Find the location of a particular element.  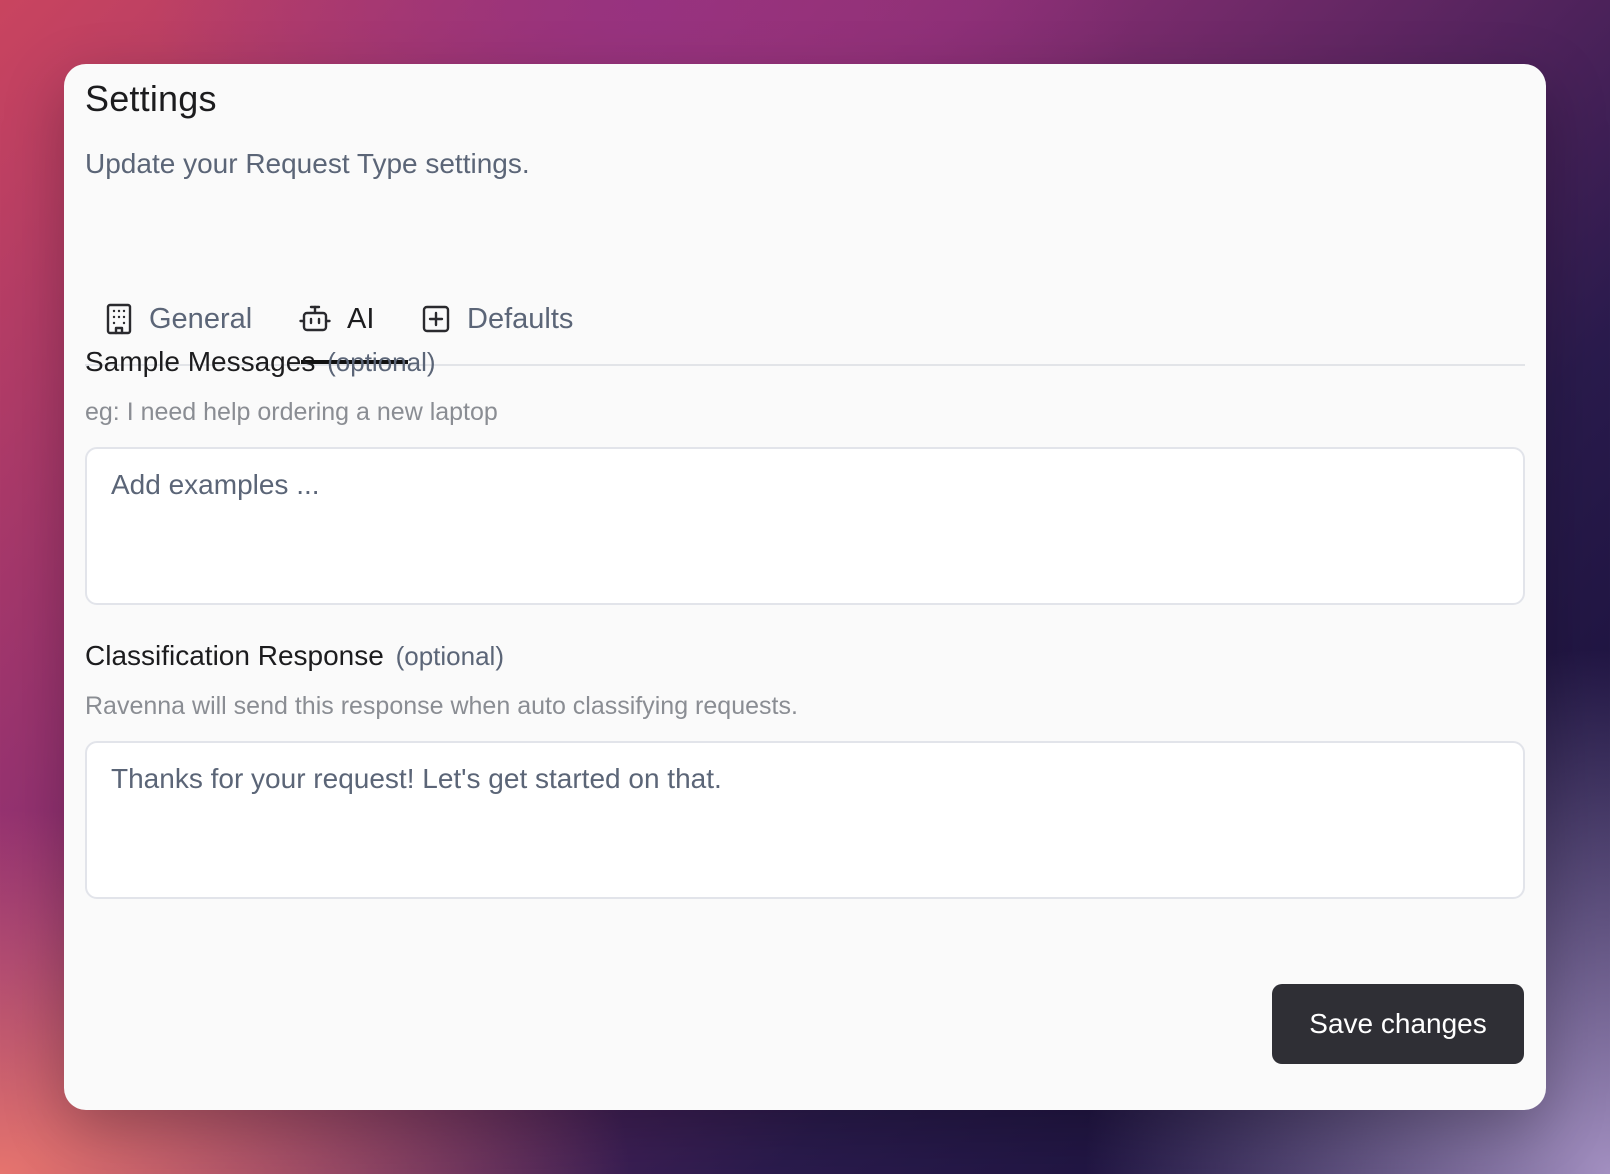

classification-response-label: Classification Response (optional) is located at coordinates (294, 656).